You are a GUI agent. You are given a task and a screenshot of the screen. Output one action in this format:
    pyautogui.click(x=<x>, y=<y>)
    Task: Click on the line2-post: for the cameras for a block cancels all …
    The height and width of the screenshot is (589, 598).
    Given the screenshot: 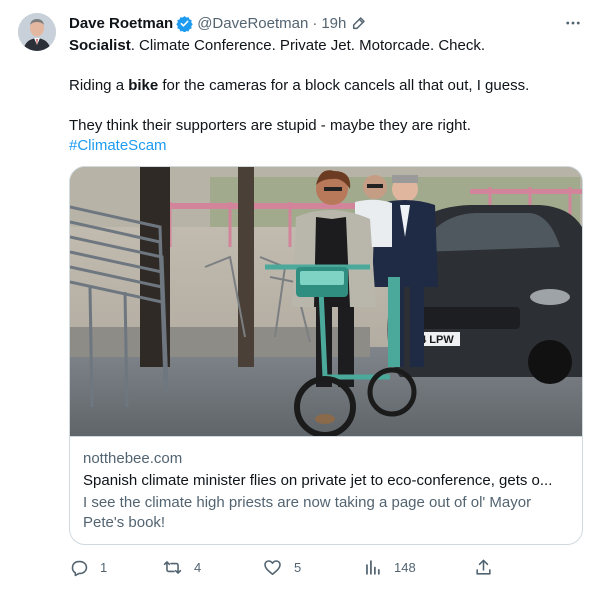 What is the action you would take?
    pyautogui.click(x=344, y=85)
    